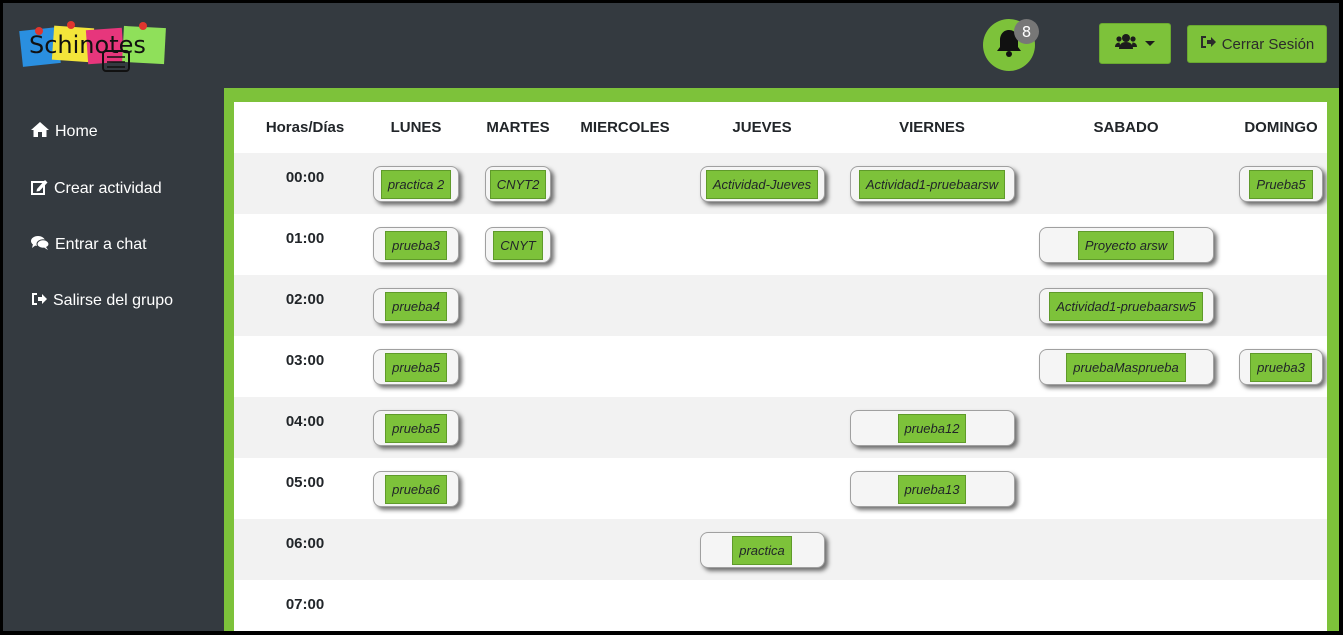 This screenshot has width=1343, height=635. Describe the element at coordinates (1026, 31) in the screenshot. I see `notifications-count-badge: 8` at that location.